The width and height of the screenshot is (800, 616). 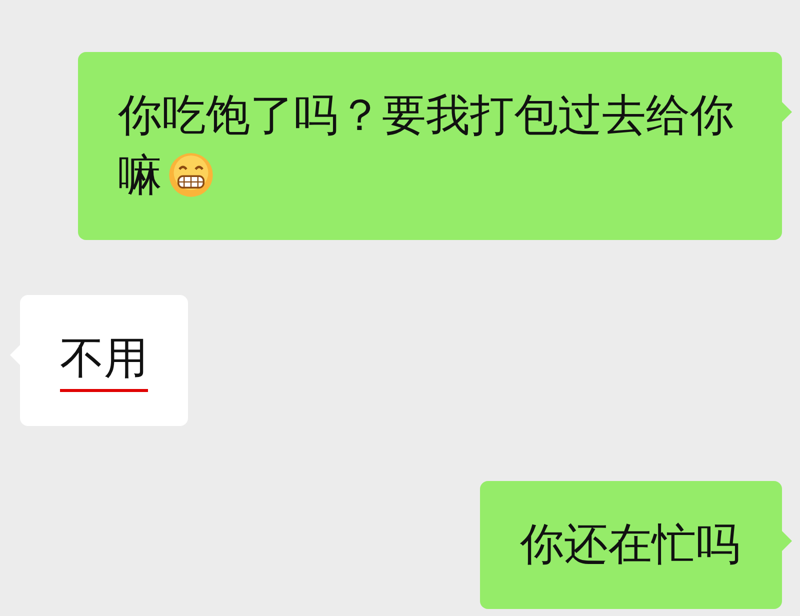 What do you see at coordinates (426, 146) in the screenshot?
I see `message-text: 你吃饱了吗？要我打包过去给你嘛` at bounding box center [426, 146].